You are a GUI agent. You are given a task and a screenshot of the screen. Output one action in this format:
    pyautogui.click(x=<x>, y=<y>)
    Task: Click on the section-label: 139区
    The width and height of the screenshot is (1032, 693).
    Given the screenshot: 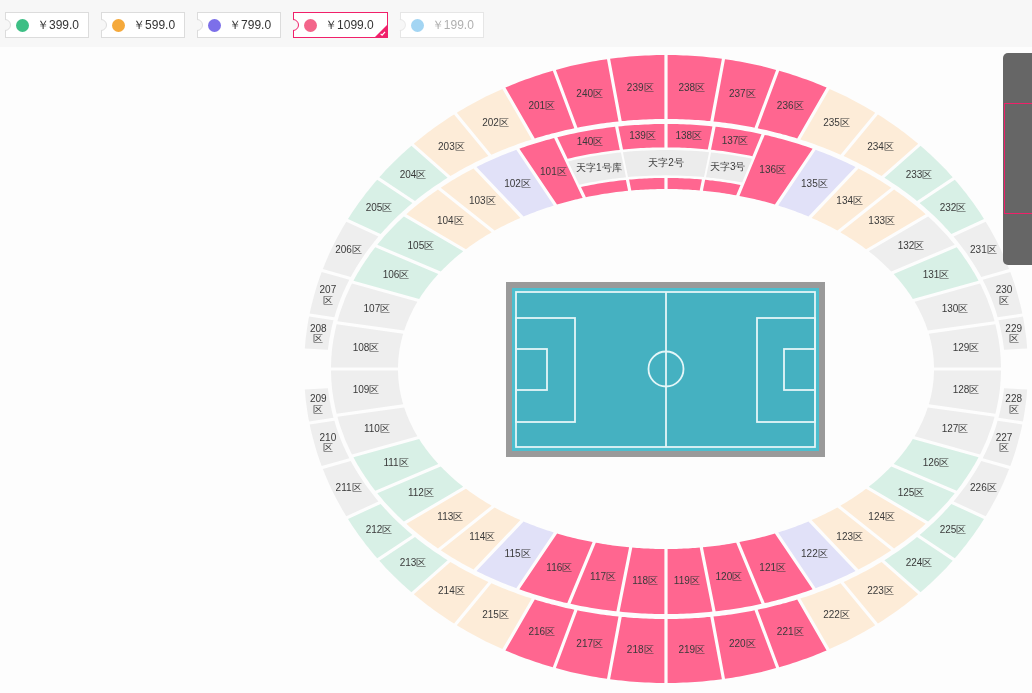 What is the action you would take?
    pyautogui.click(x=642, y=136)
    